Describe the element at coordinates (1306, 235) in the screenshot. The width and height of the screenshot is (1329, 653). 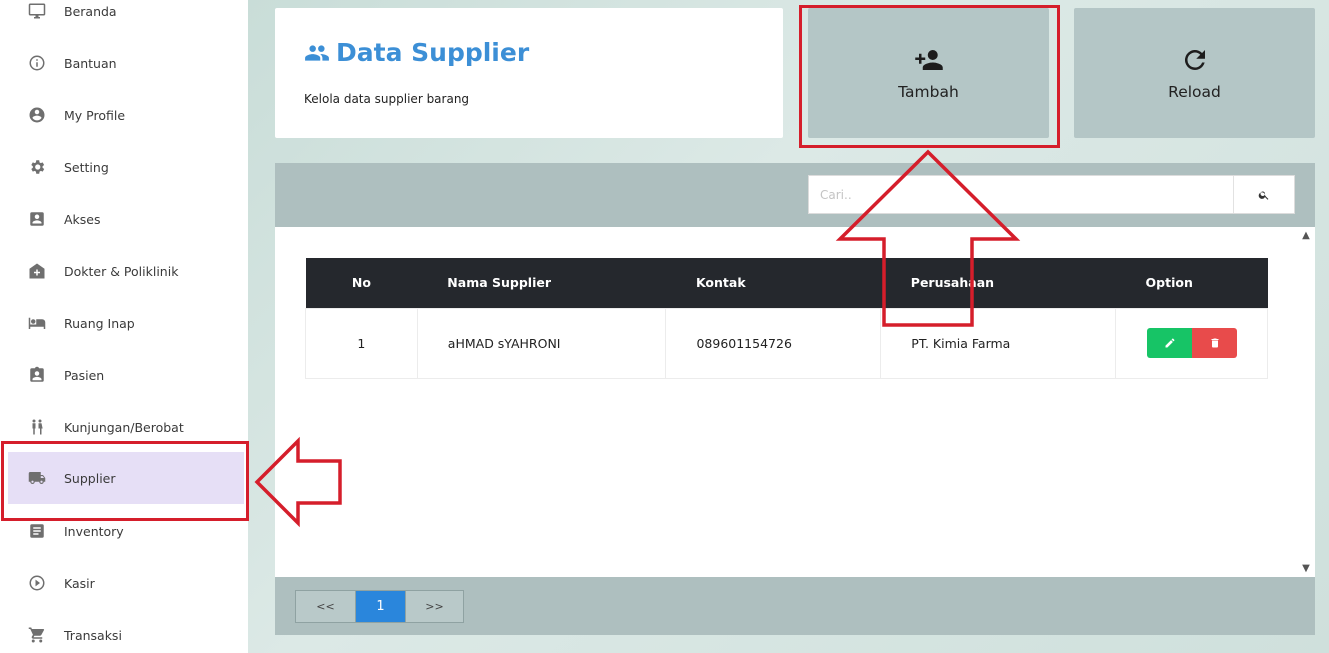
I see `scroll-up-icon: ▲` at that location.